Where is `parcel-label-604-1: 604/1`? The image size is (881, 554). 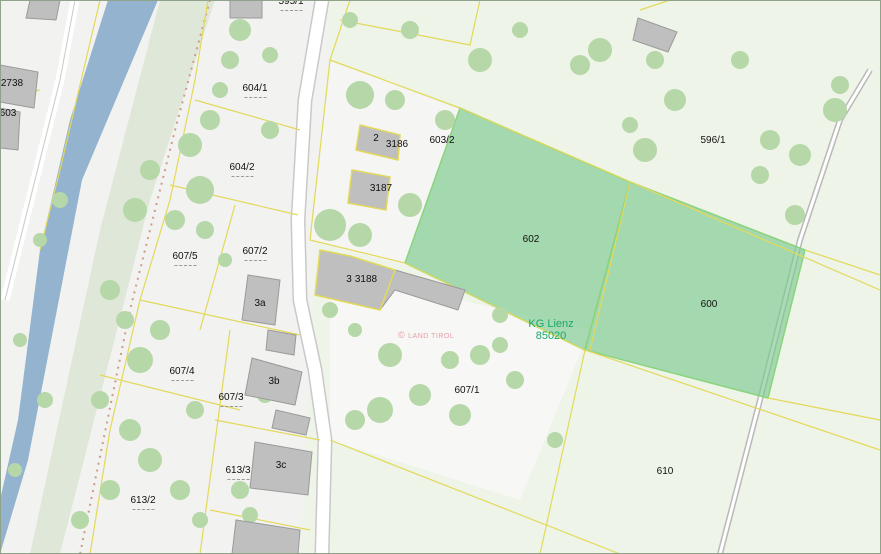
parcel-label-604-1: 604/1 is located at coordinates (254, 91).